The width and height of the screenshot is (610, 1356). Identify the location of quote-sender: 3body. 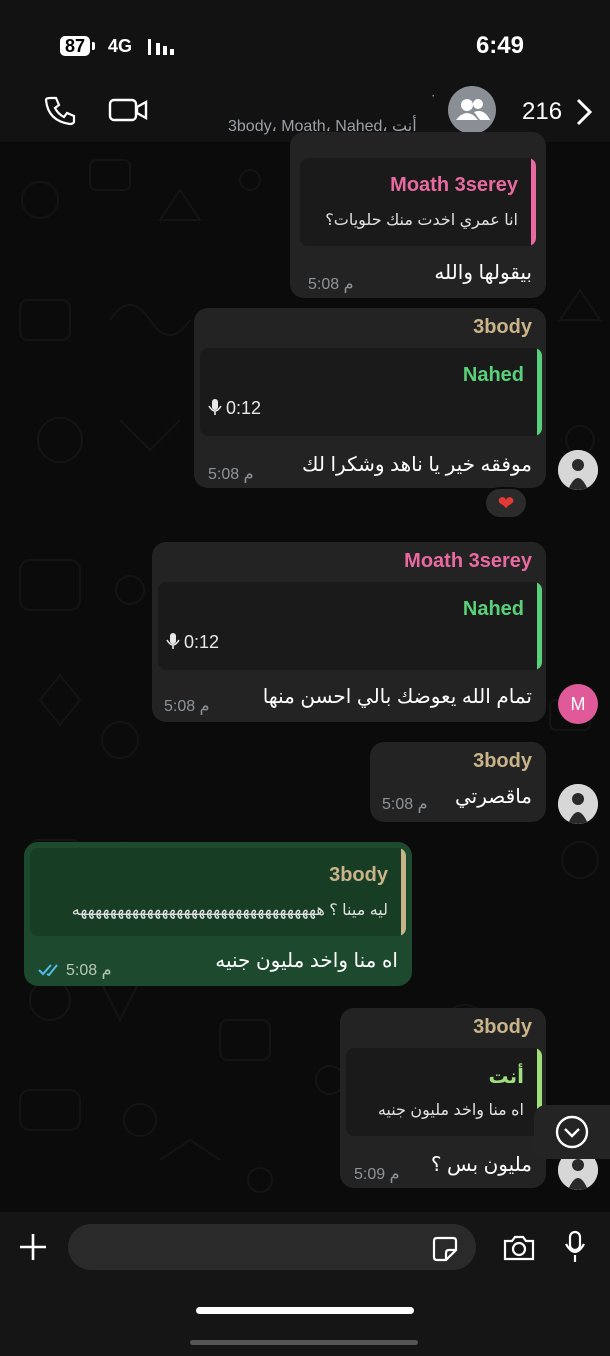
(358, 875).